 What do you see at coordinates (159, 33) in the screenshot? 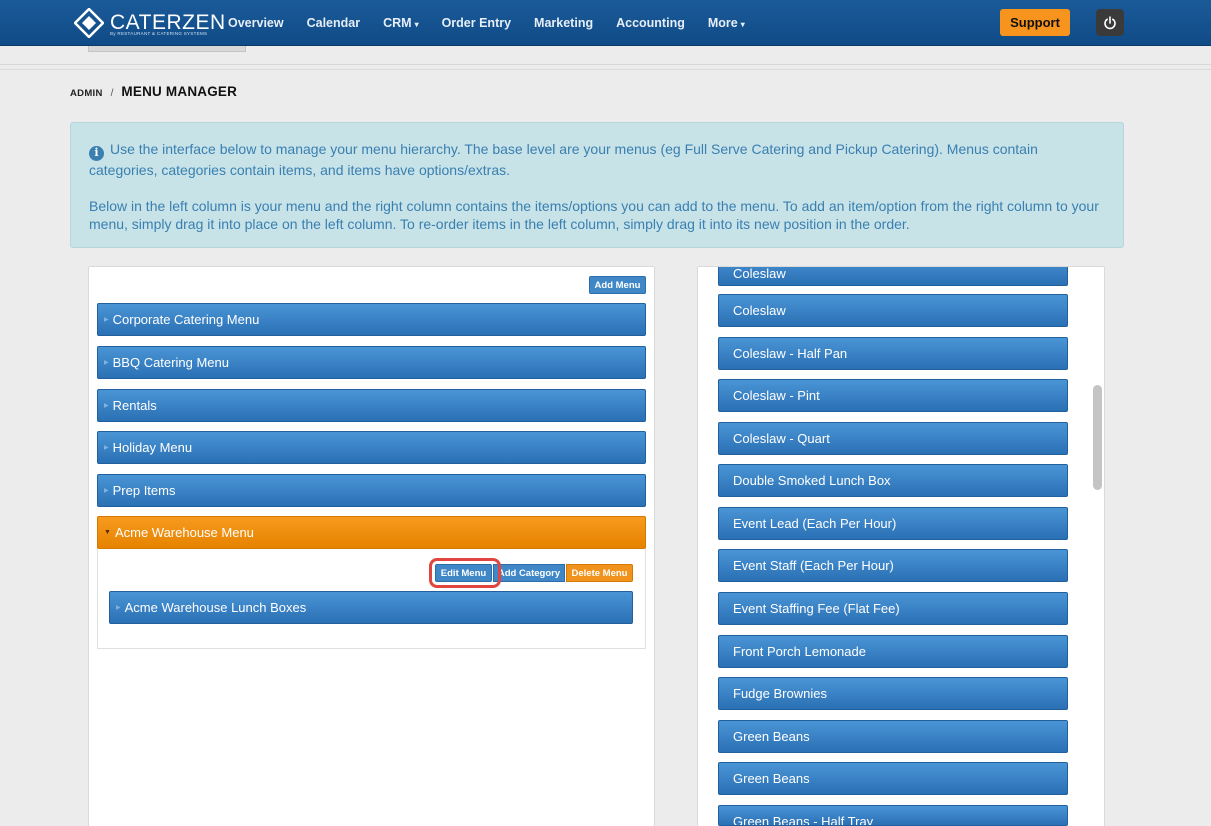
I see `logo-tagline: By RESTAURANT & CATERING SYSTEMS` at bounding box center [159, 33].